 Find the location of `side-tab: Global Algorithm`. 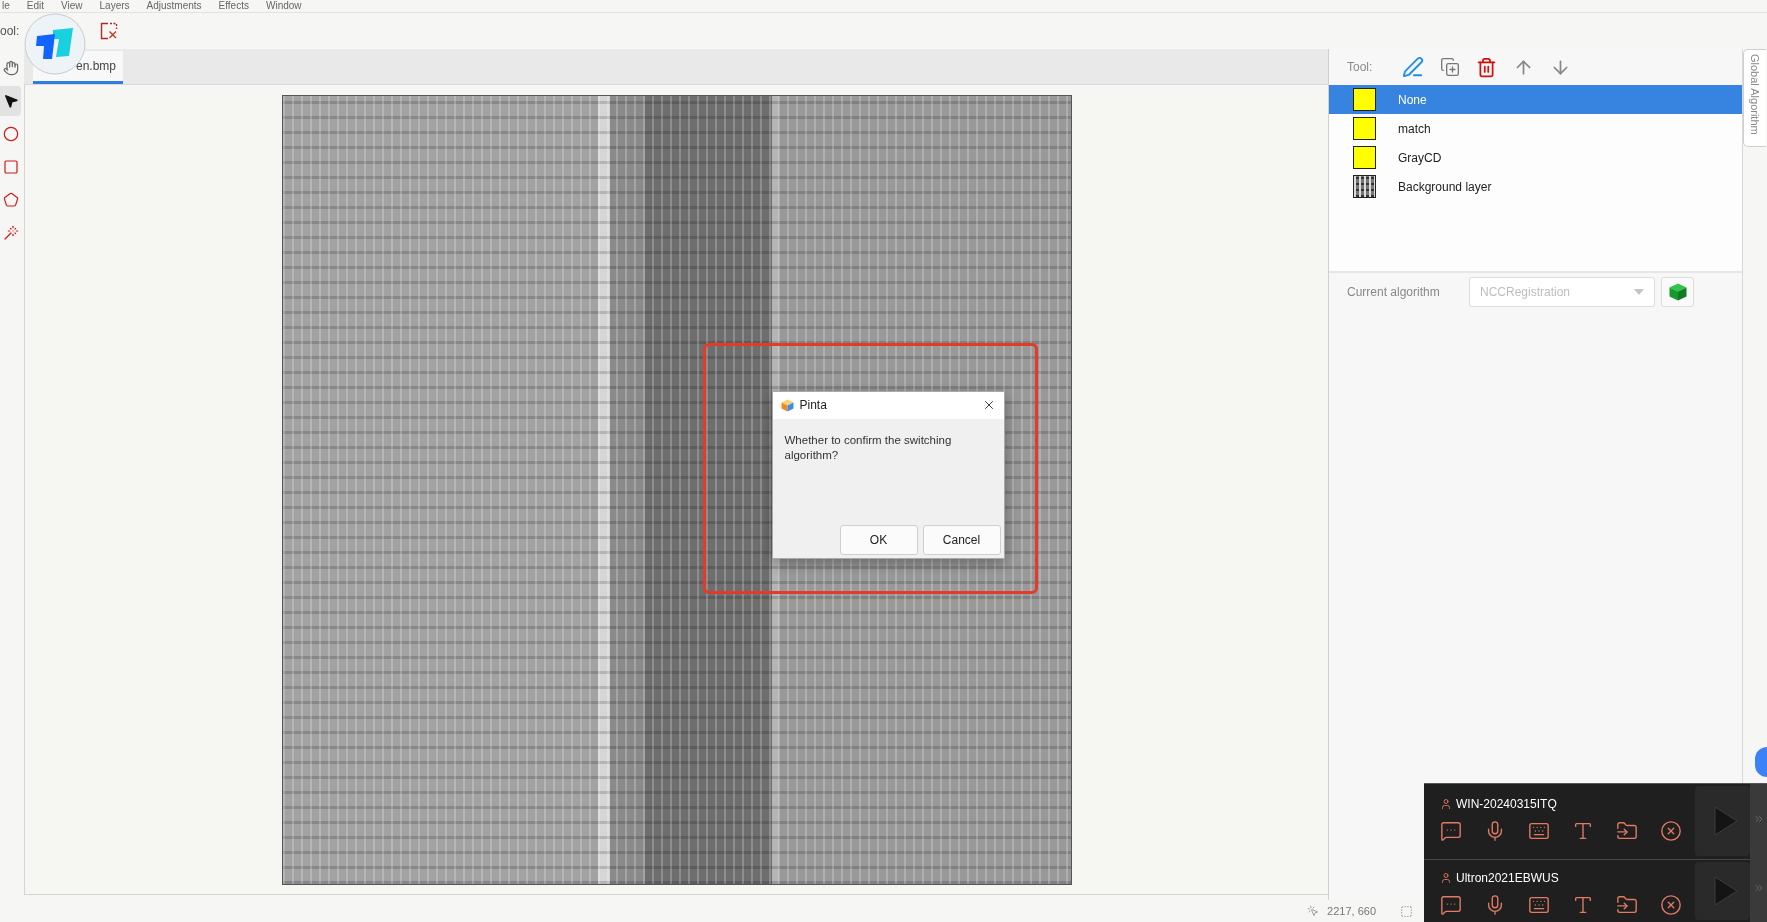

side-tab: Global Algorithm is located at coordinates (1754, 98).